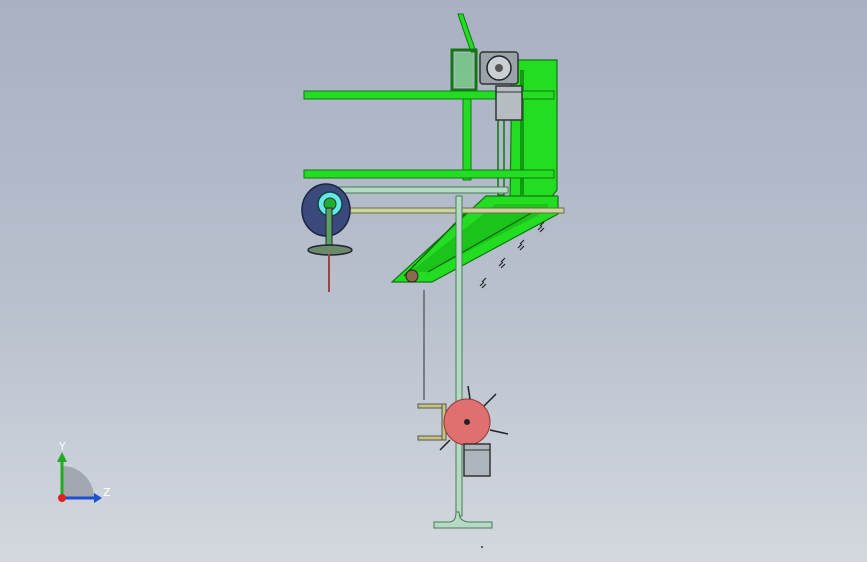 The height and width of the screenshot is (562, 867). What do you see at coordinates (467, 422) in the screenshot?
I see `cutter-hub` at bounding box center [467, 422].